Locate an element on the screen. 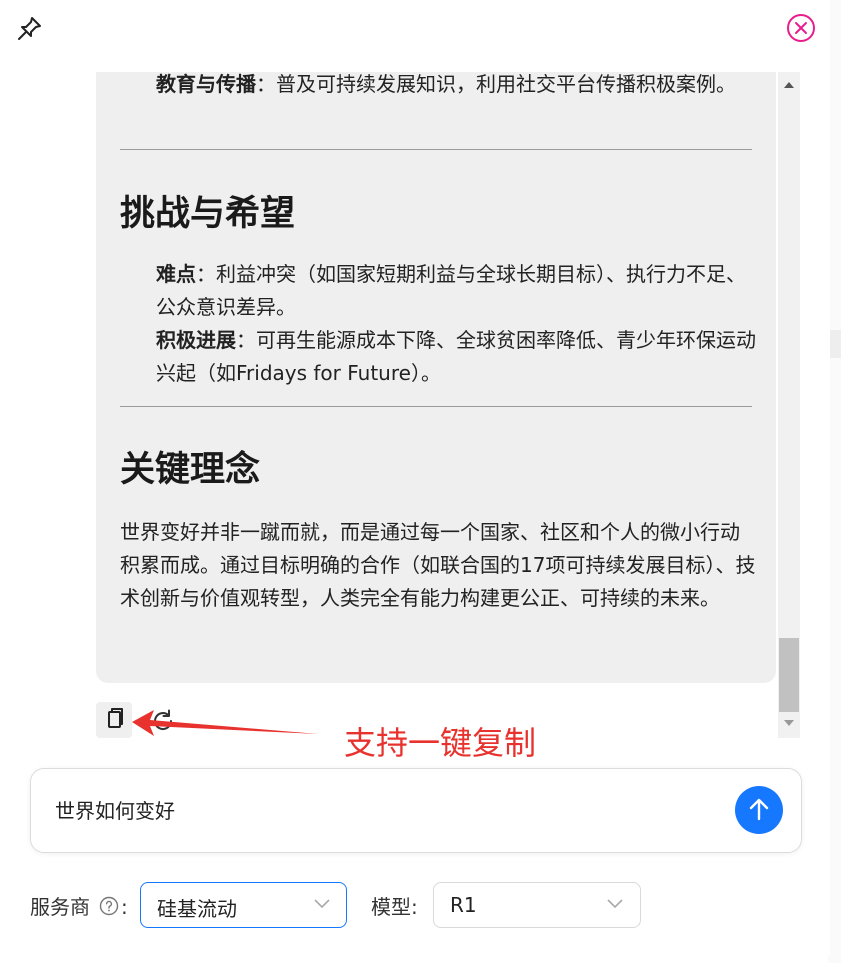  provider-colon: : is located at coordinates (124, 907).